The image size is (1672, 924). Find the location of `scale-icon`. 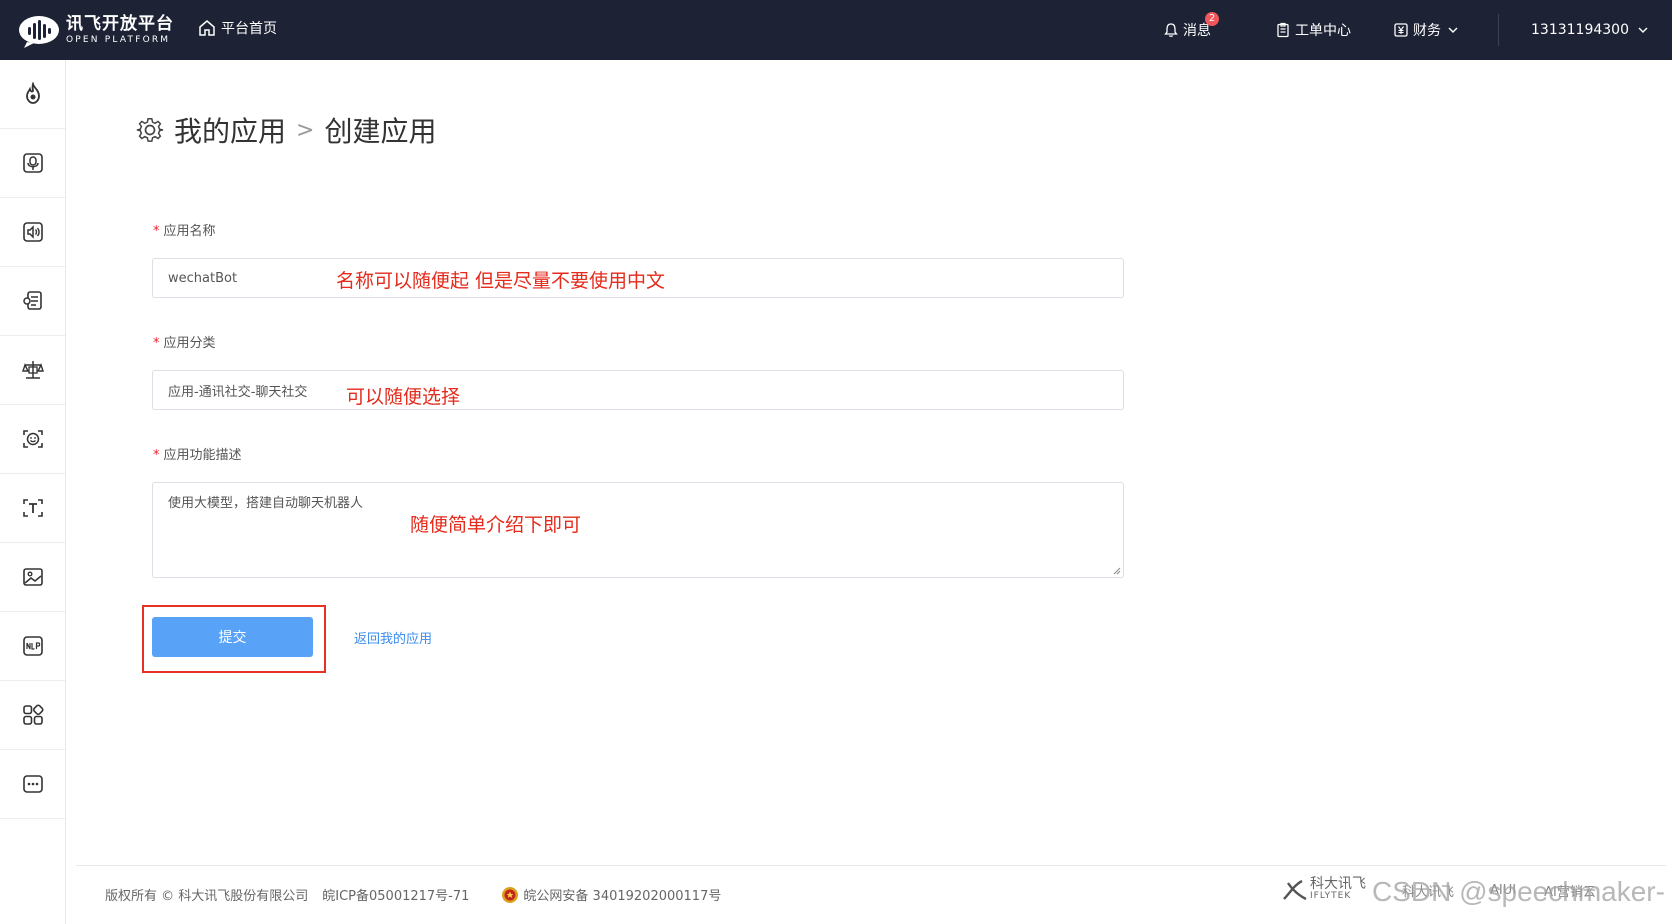

scale-icon is located at coordinates (32, 370).